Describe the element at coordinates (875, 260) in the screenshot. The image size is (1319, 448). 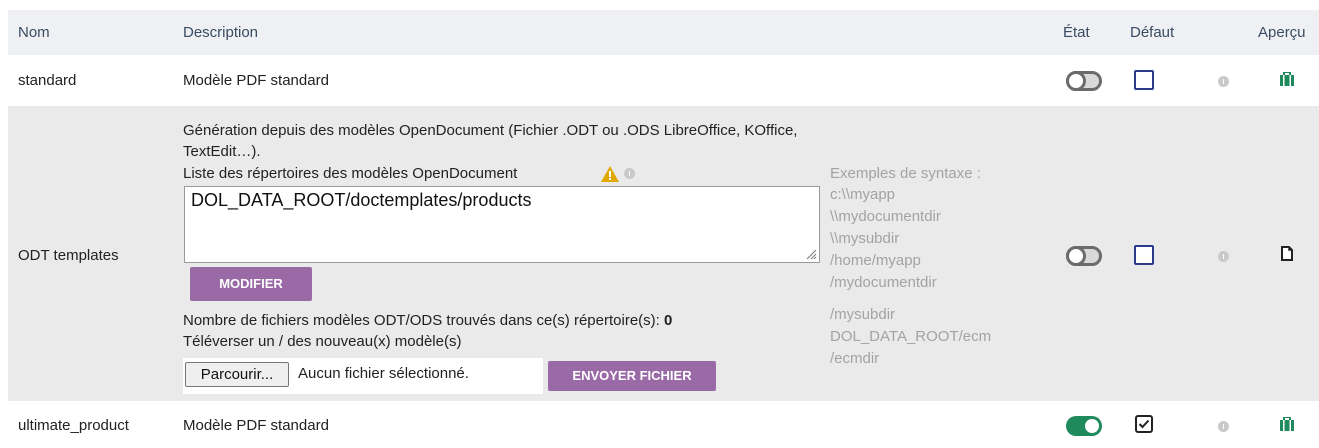
I see `syntax-example: /home/myapp` at that location.